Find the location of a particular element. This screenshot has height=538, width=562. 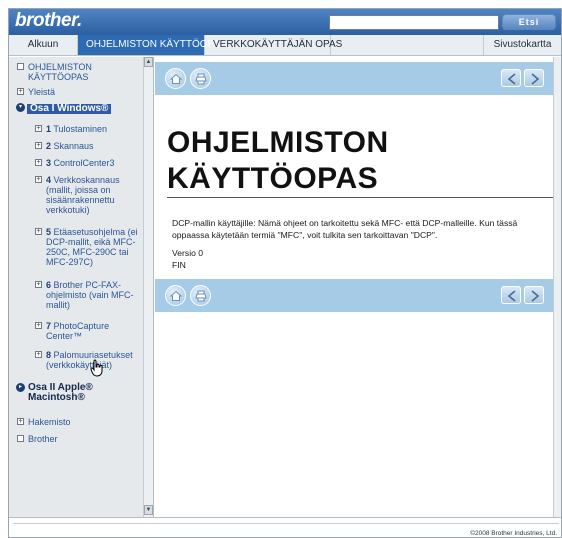

sidebar-item-label: Hakemisto is located at coordinates (49, 422).